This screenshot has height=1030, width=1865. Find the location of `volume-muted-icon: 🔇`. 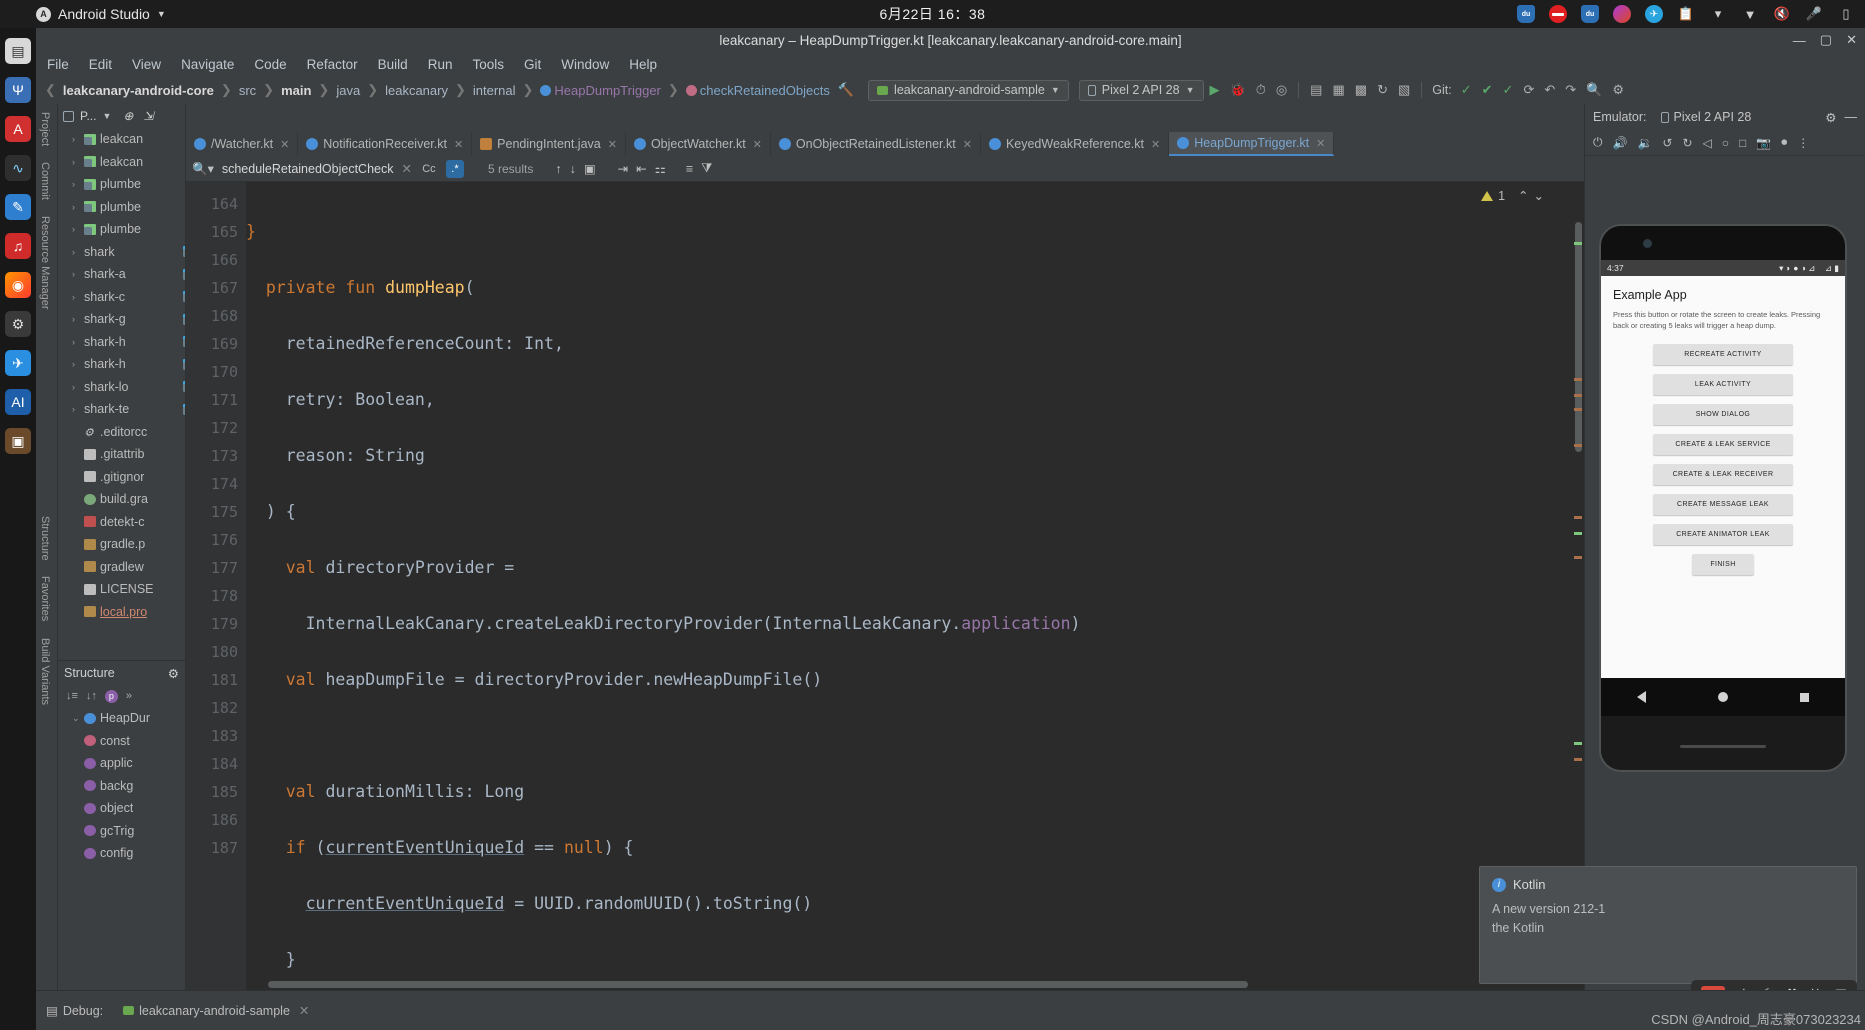

volume-muted-icon: 🔇 is located at coordinates (1782, 14).